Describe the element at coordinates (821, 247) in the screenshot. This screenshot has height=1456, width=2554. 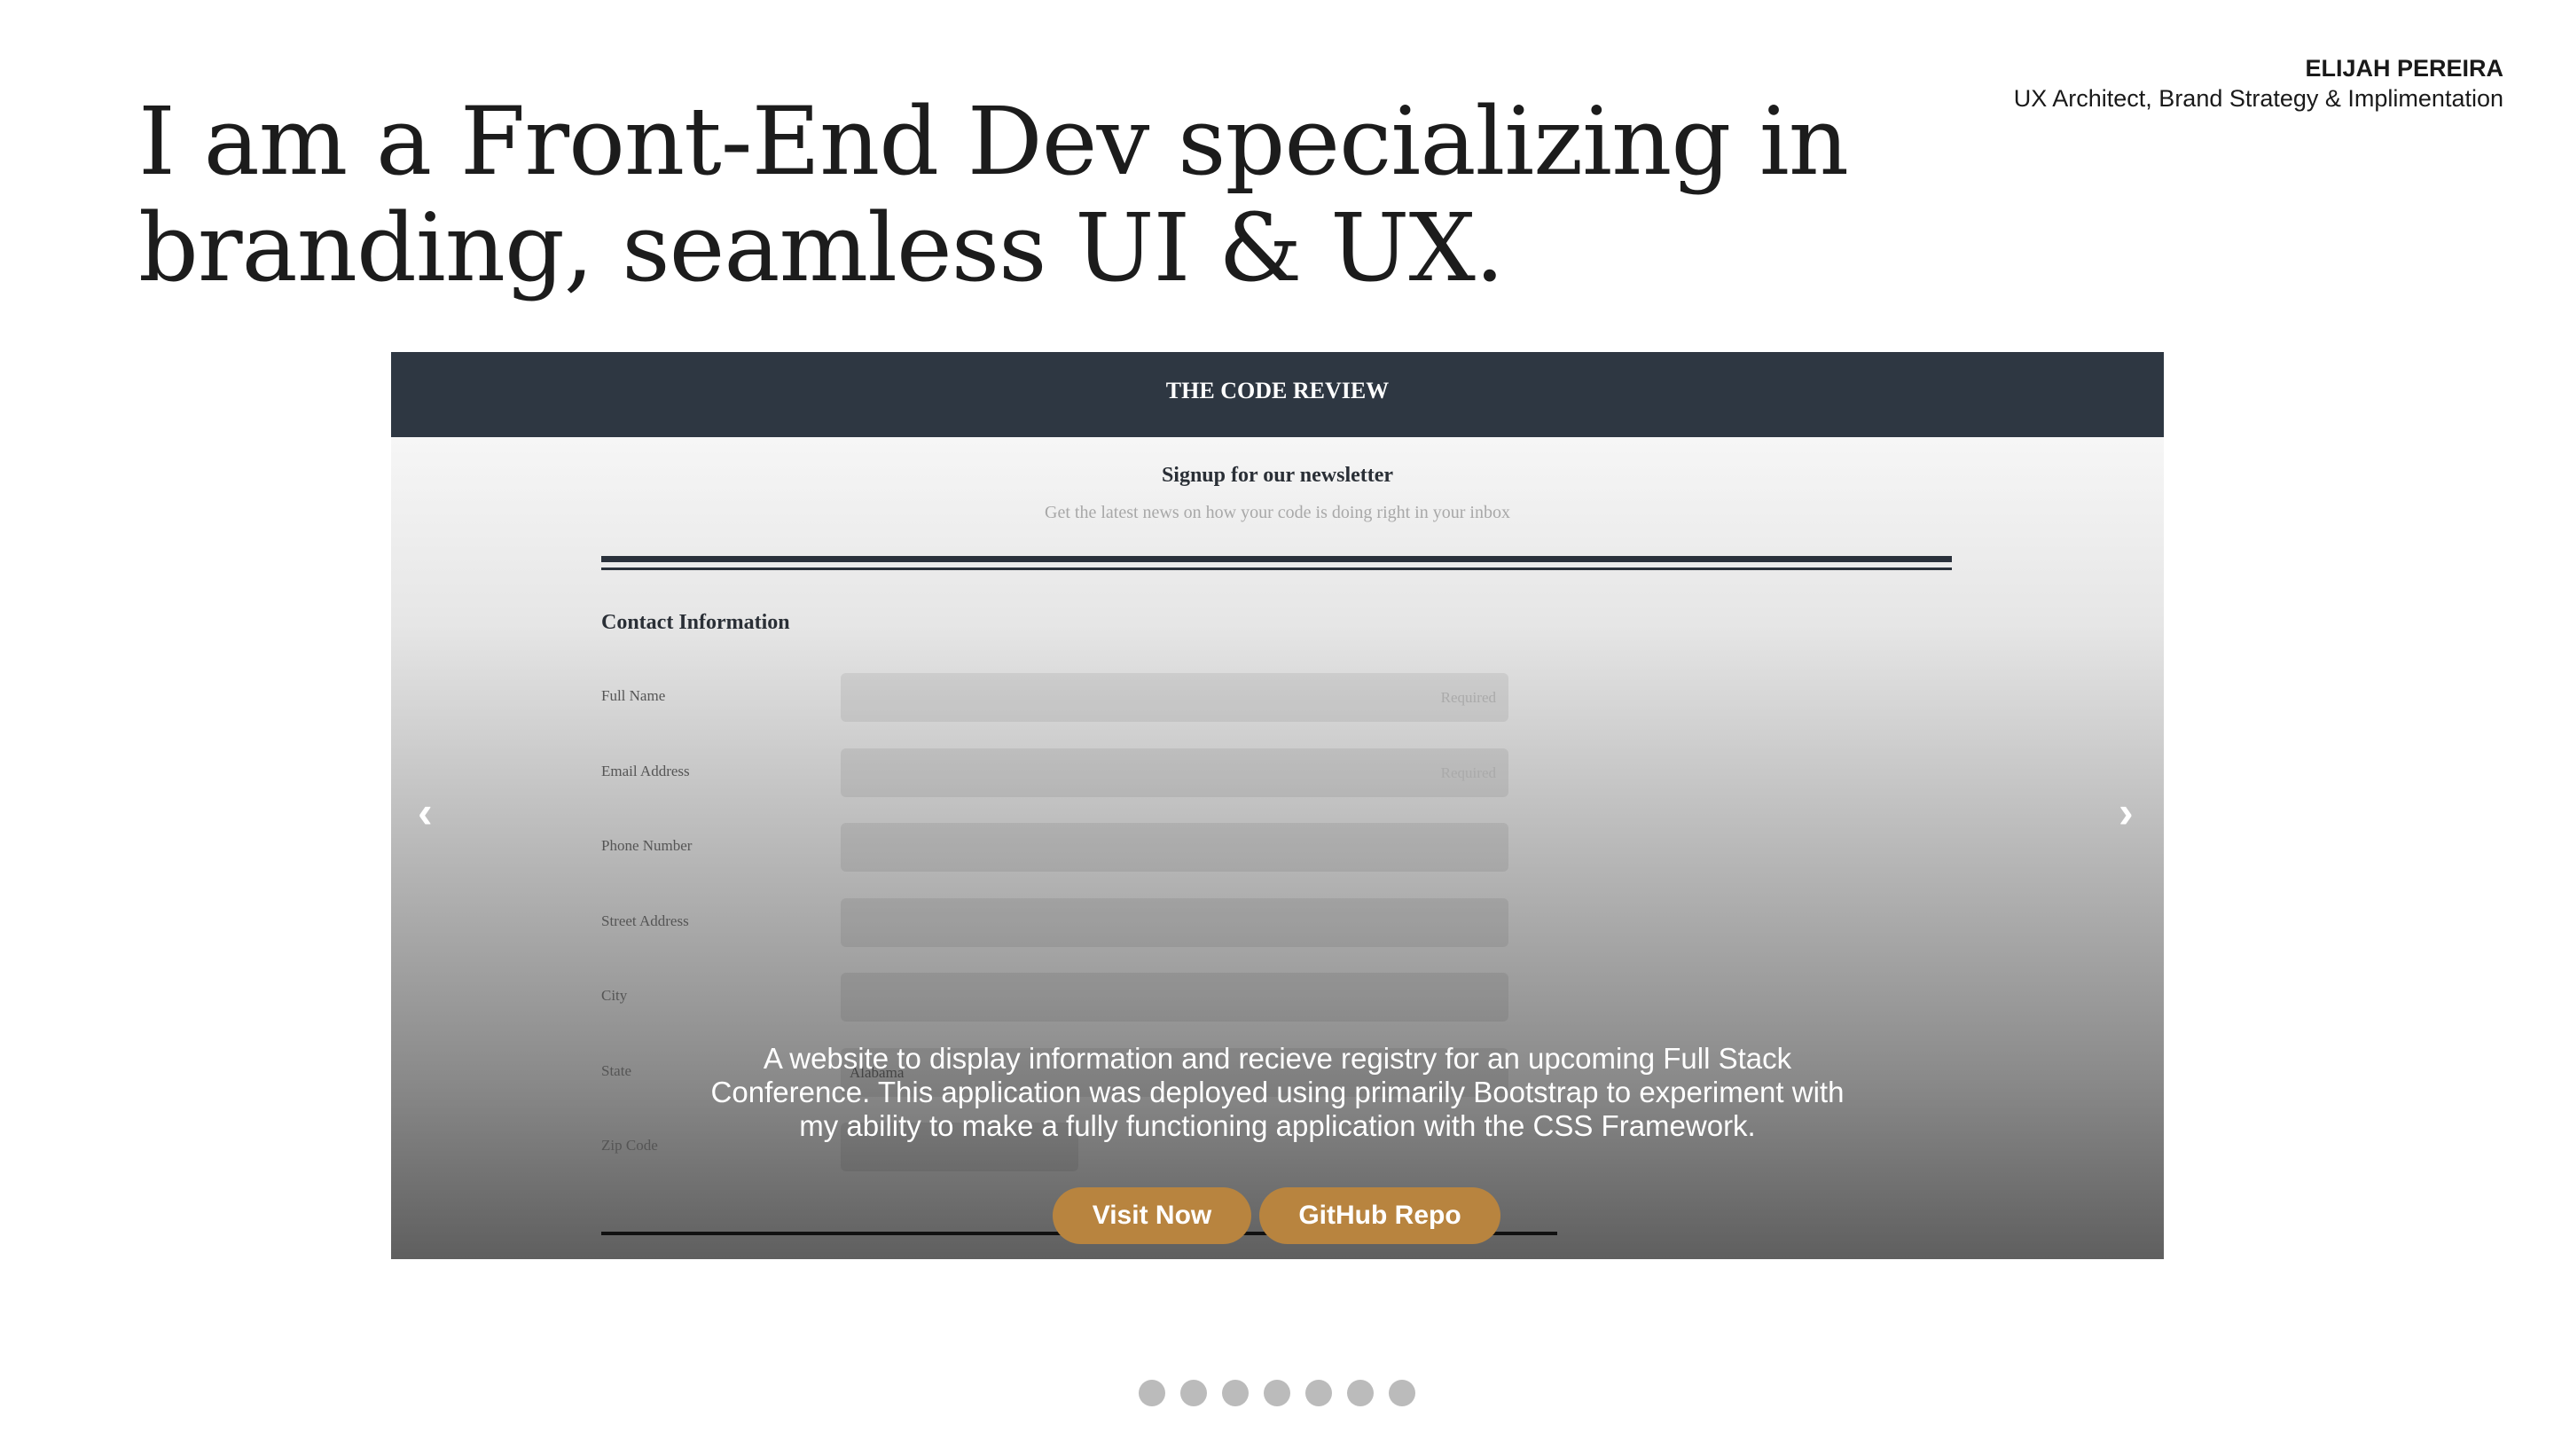
I see `hero-line-2: branding, seamless UI & UX.` at that location.